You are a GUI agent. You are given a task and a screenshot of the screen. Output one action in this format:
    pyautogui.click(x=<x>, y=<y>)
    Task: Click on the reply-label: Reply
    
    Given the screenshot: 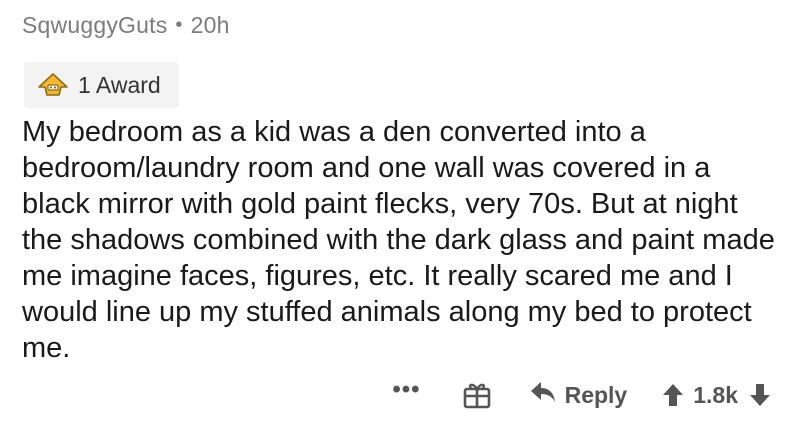 What is the action you would take?
    pyautogui.click(x=596, y=394)
    